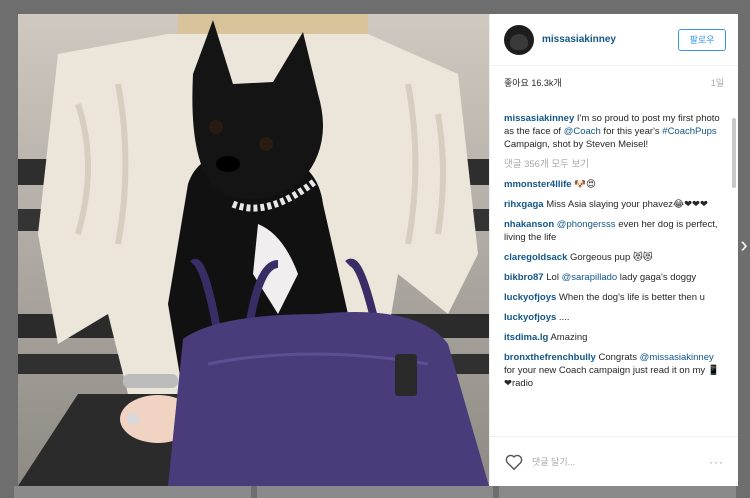 The width and height of the screenshot is (750, 498). What do you see at coordinates (717, 82) in the screenshot?
I see `post-time: 1일` at bounding box center [717, 82].